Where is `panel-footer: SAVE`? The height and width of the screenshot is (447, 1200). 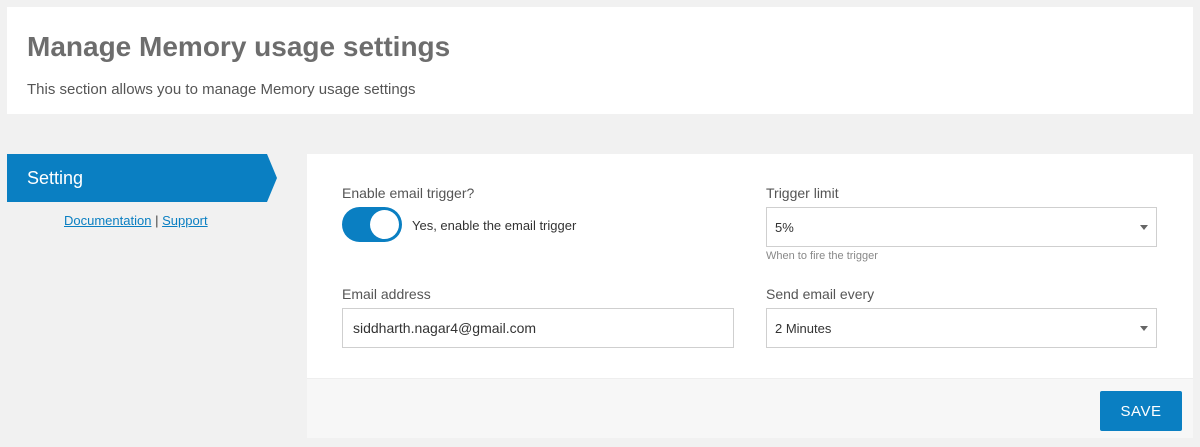
panel-footer: SAVE is located at coordinates (750, 408).